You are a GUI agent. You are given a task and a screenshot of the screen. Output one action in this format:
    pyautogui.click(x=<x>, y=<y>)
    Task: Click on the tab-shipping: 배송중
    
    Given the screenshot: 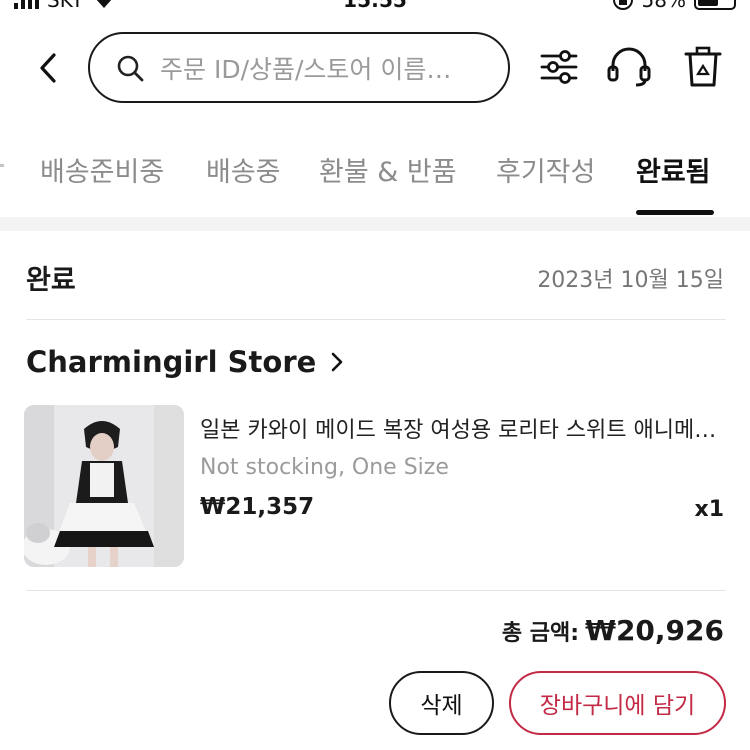 What is the action you would take?
    pyautogui.click(x=243, y=169)
    